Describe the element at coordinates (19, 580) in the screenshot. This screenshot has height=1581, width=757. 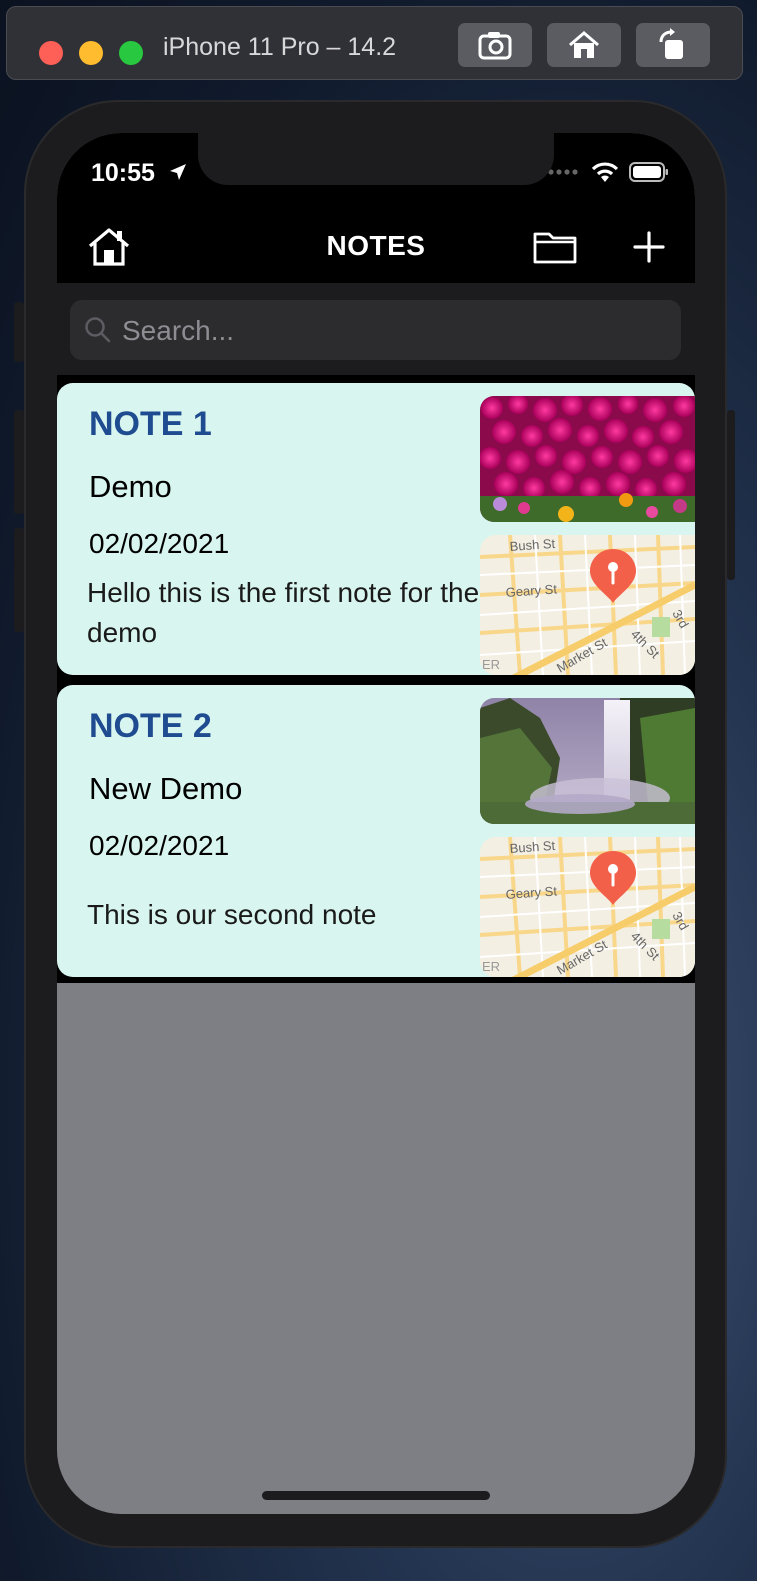
I see `volume-down-button` at that location.